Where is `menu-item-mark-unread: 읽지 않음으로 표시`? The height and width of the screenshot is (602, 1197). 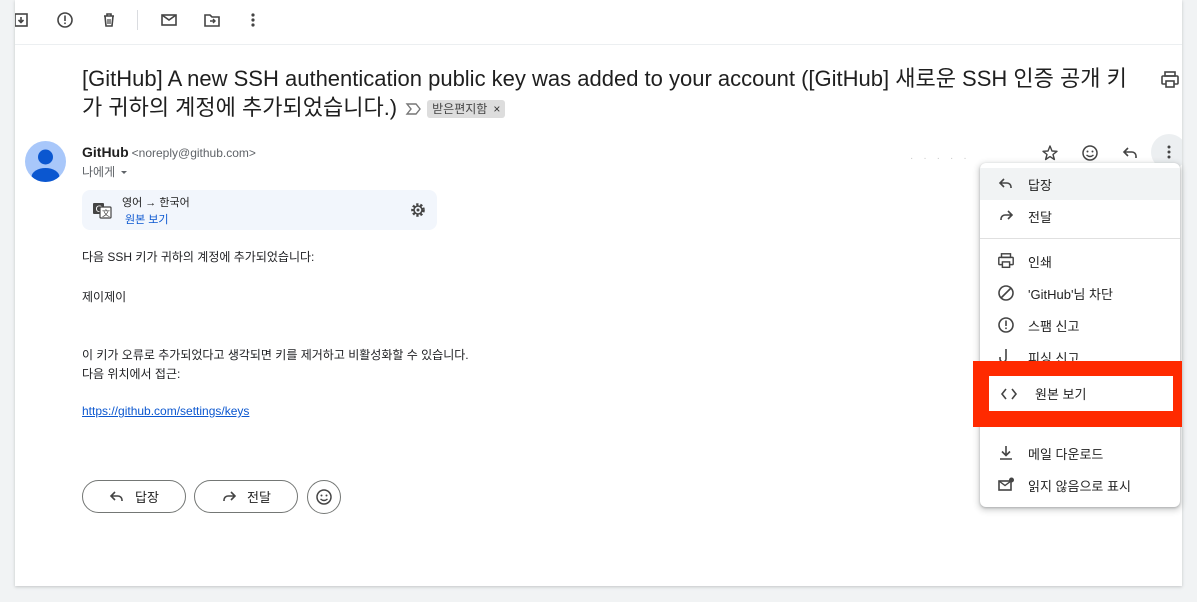
menu-item-mark-unread: 읽지 않음으로 표시 is located at coordinates (1080, 485).